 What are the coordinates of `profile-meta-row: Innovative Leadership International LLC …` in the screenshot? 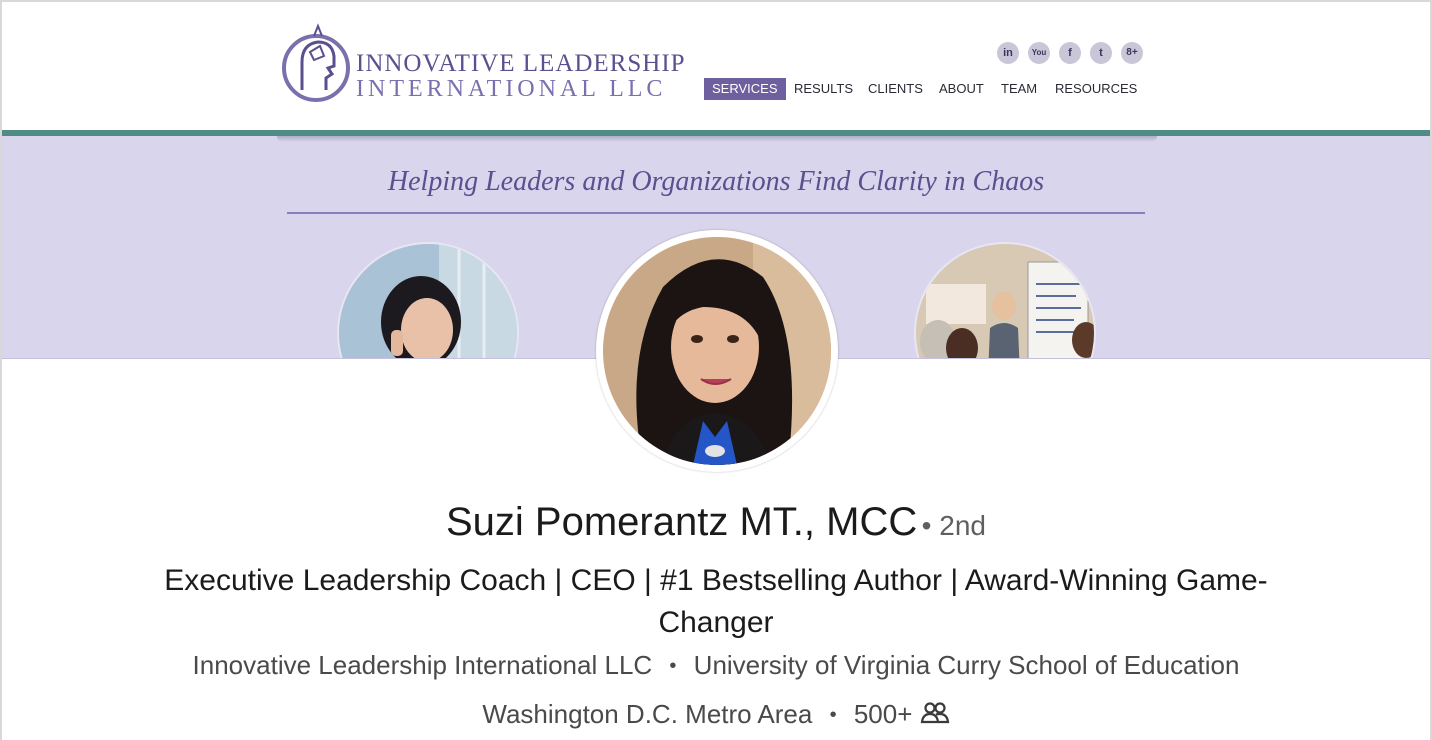 It's located at (716, 665).